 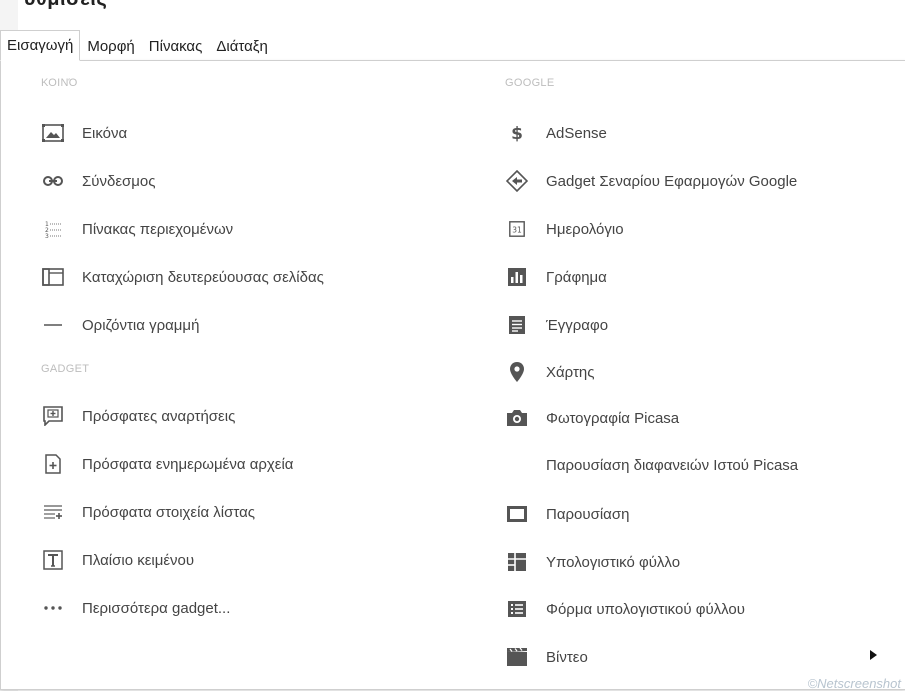 What do you see at coordinates (119, 181) in the screenshot?
I see `menu-item-label: Σύνδεσμος` at bounding box center [119, 181].